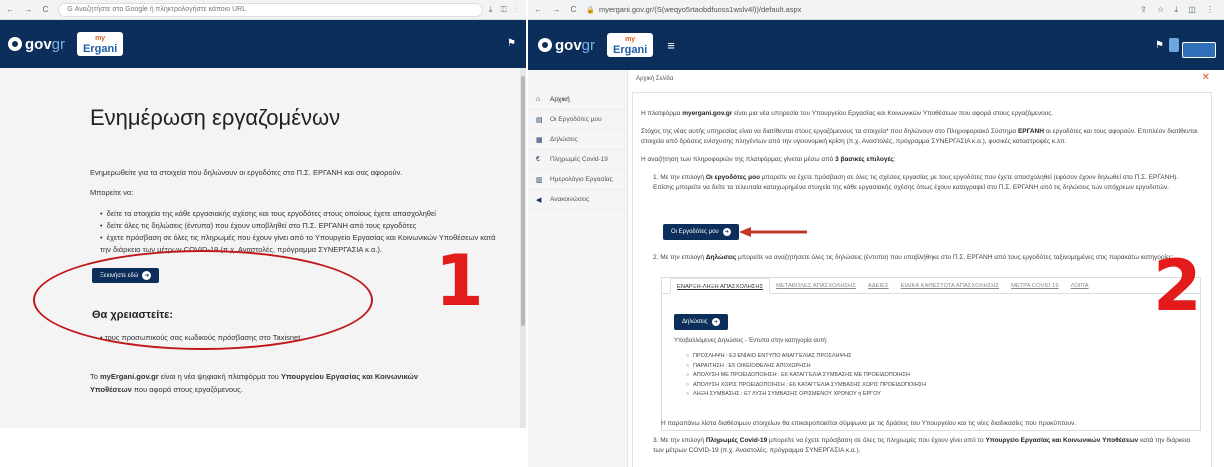 The height and width of the screenshot is (467, 1224). Describe the element at coordinates (539, 180) in the screenshot. I see `calendar-icon: ▥` at that location.